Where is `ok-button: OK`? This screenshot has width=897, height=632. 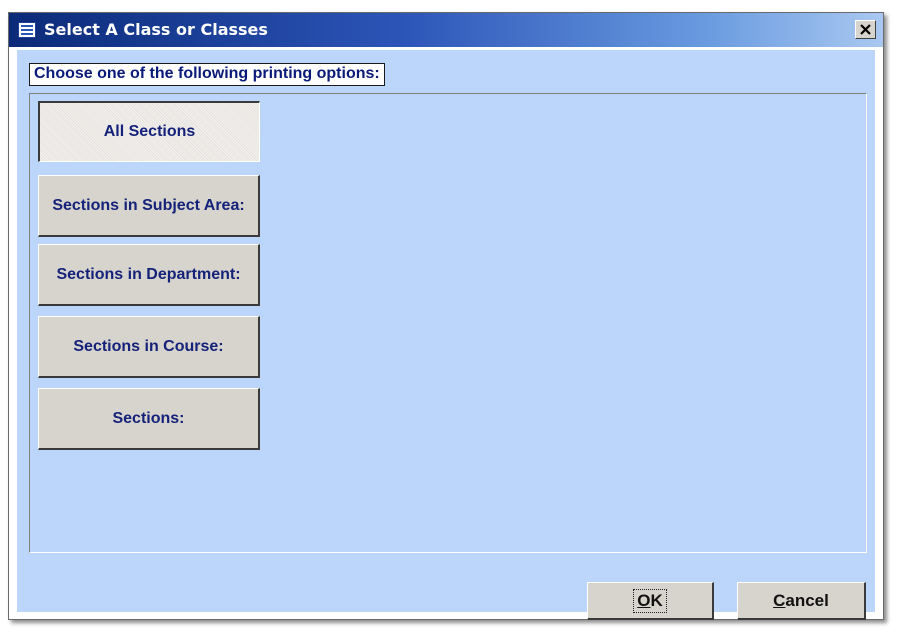
ok-button: OK is located at coordinates (650, 601).